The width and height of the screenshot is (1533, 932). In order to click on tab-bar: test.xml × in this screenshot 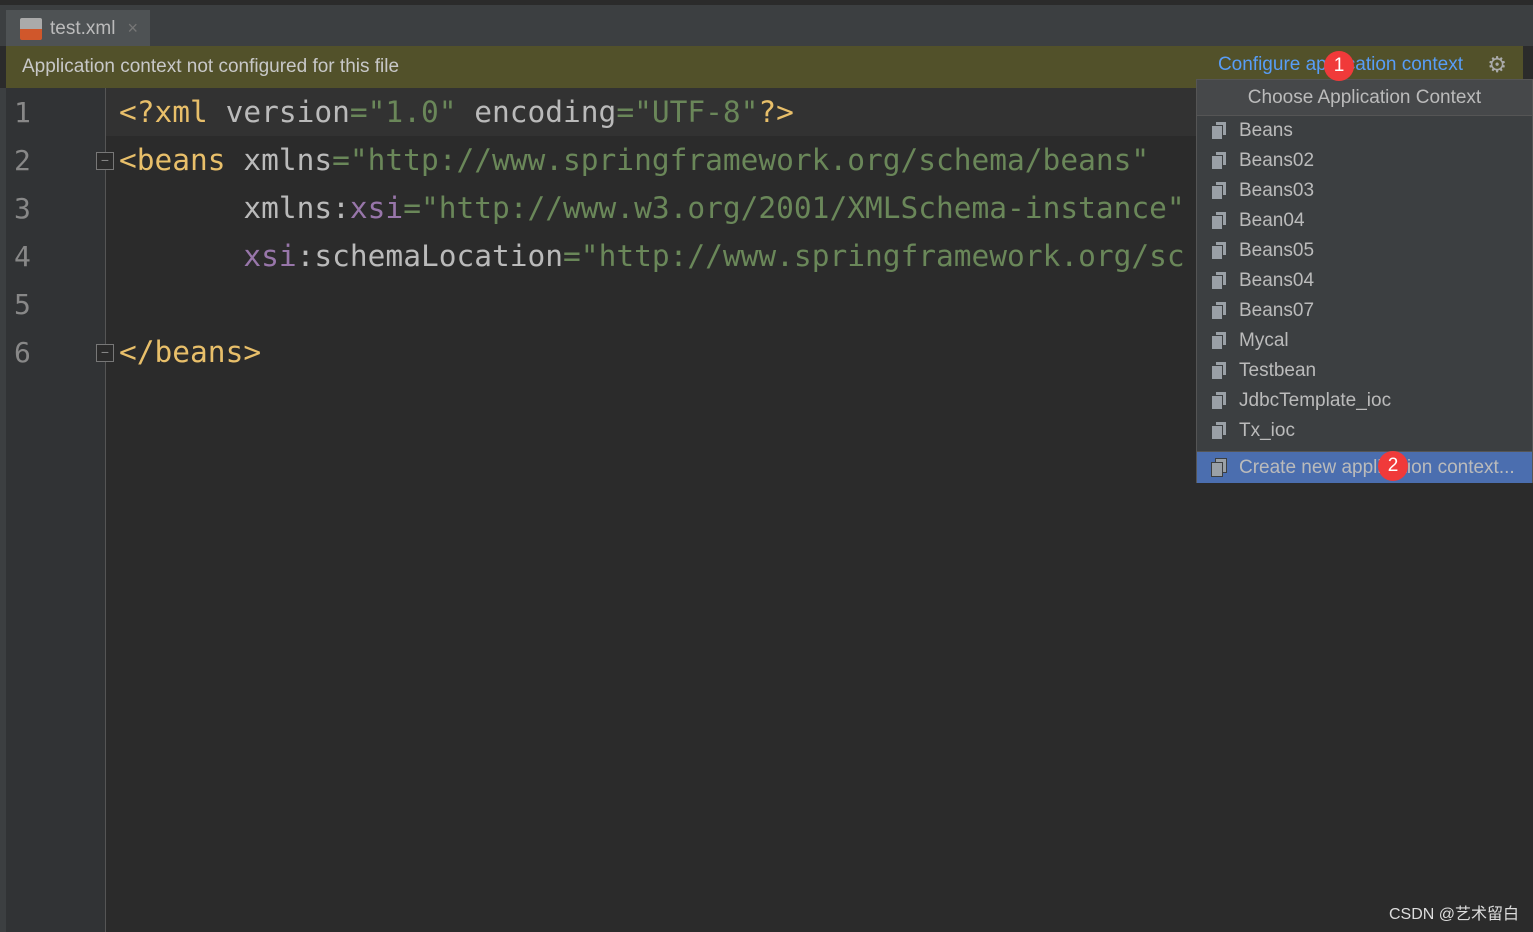, I will do `click(766, 25)`.